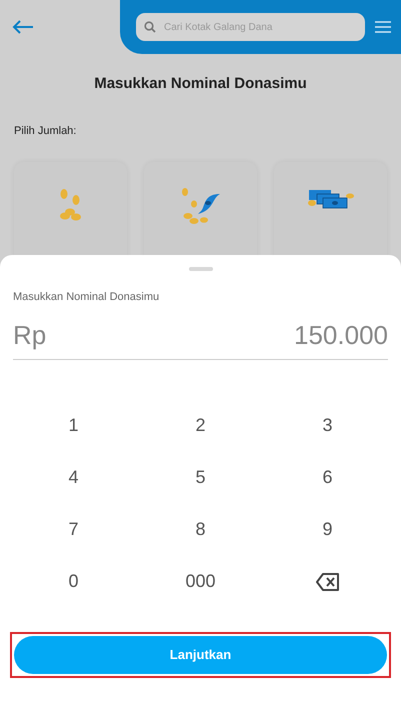  What do you see at coordinates (73, 530) in the screenshot?
I see `keypad-key: 7` at bounding box center [73, 530].